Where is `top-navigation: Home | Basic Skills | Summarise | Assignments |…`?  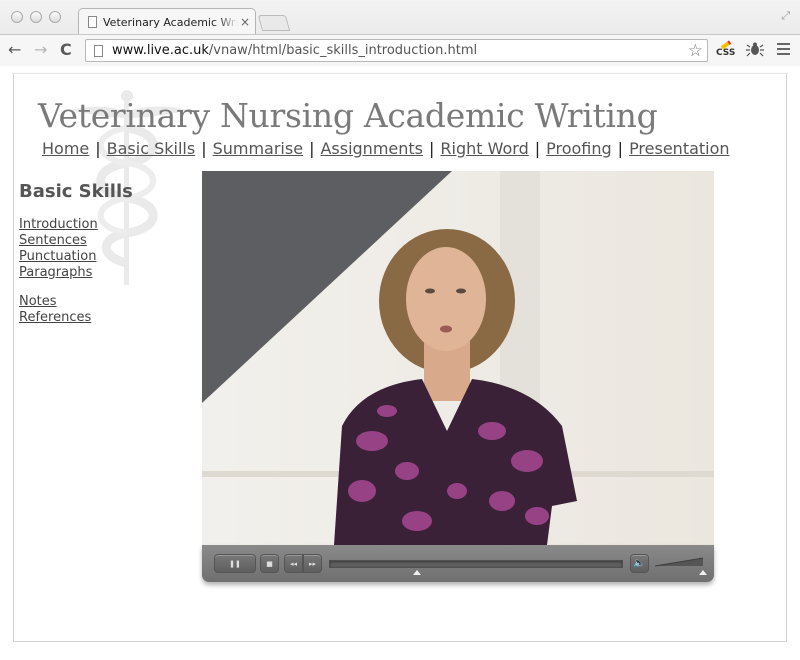 top-navigation: Home | Basic Skills | Summarise | Assignments |… is located at coordinates (386, 148).